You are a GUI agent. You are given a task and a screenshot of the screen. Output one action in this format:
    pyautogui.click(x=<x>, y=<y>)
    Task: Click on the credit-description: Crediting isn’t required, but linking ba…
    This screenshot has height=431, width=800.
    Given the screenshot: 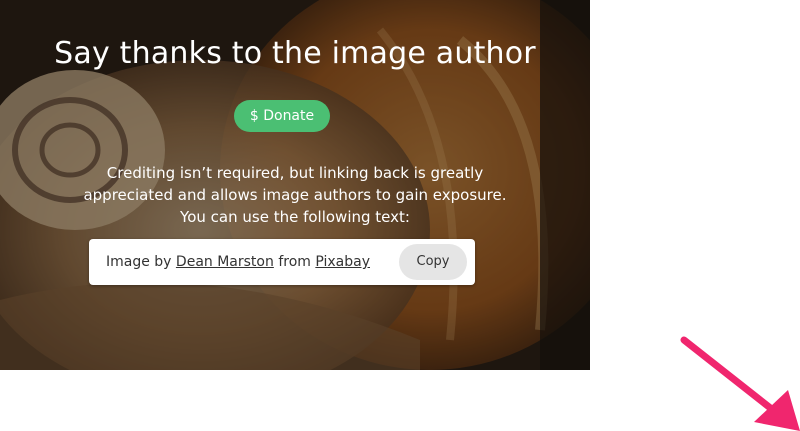 What is the action you would take?
    pyautogui.click(x=295, y=195)
    